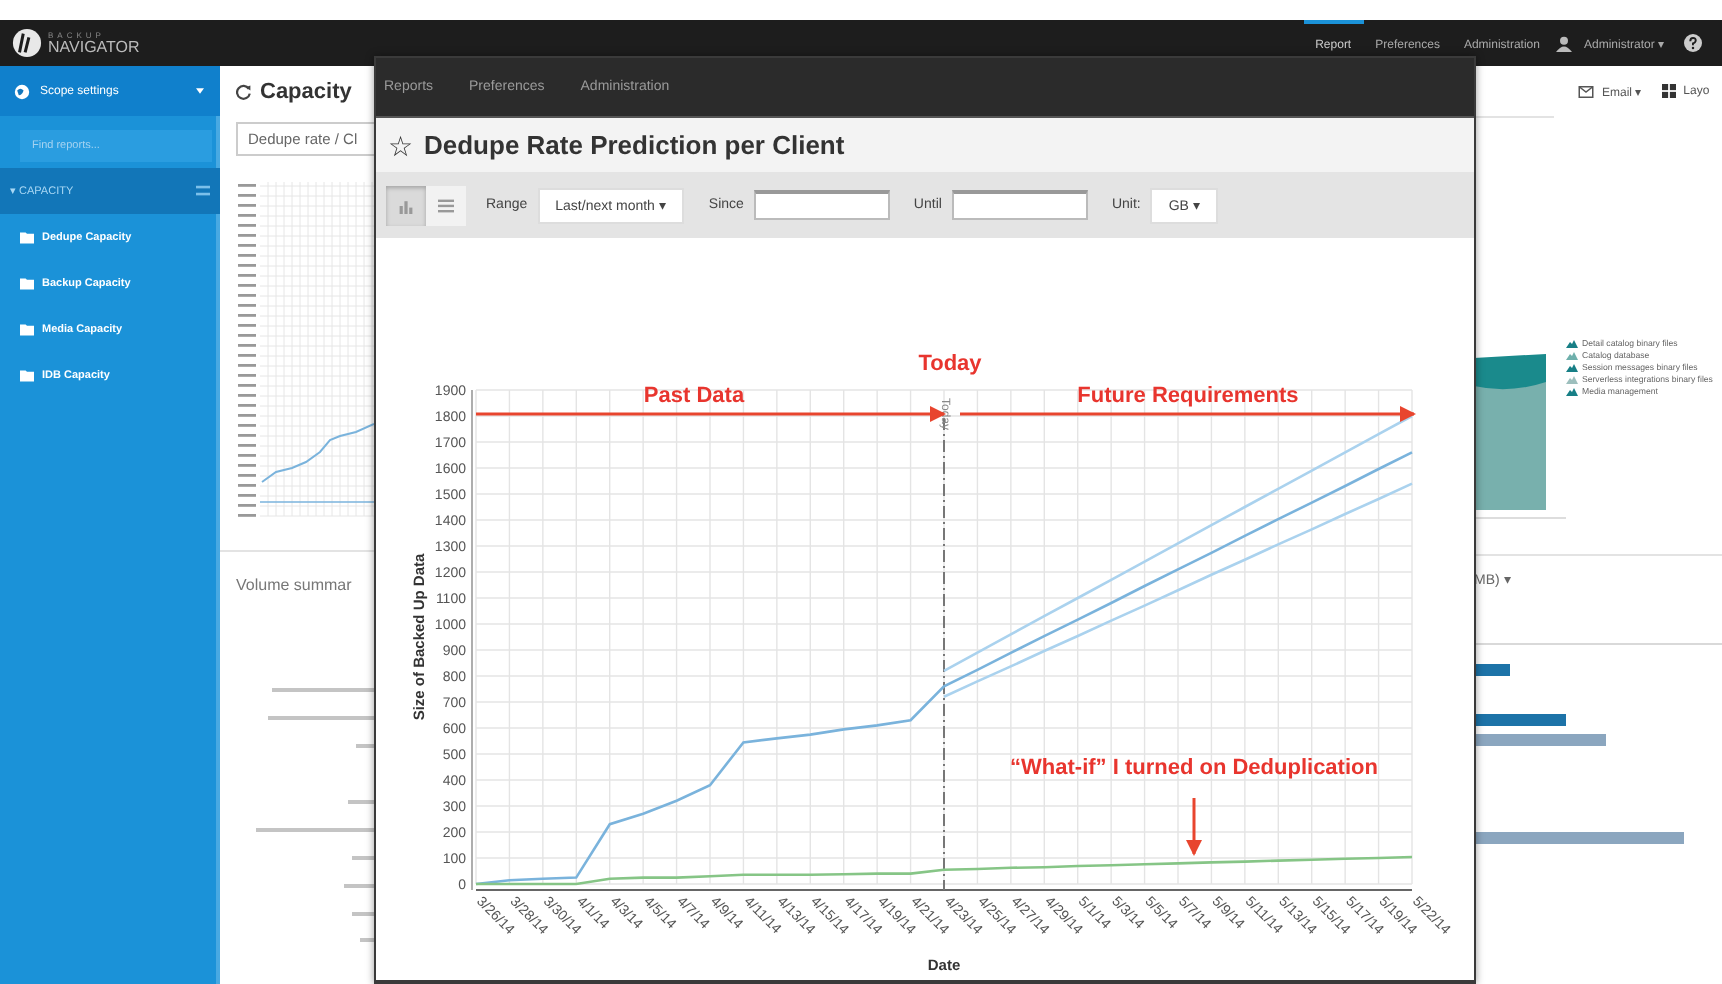  I want to click on section-title: Volume summar, so click(295, 585).